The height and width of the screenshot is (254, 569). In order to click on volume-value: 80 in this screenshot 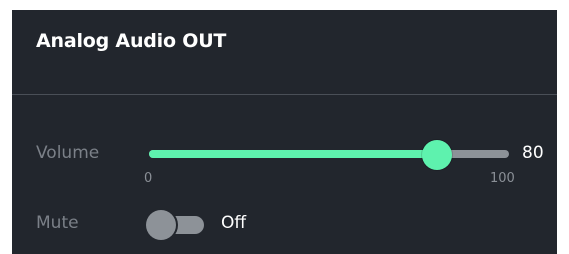, I will do `click(533, 153)`.